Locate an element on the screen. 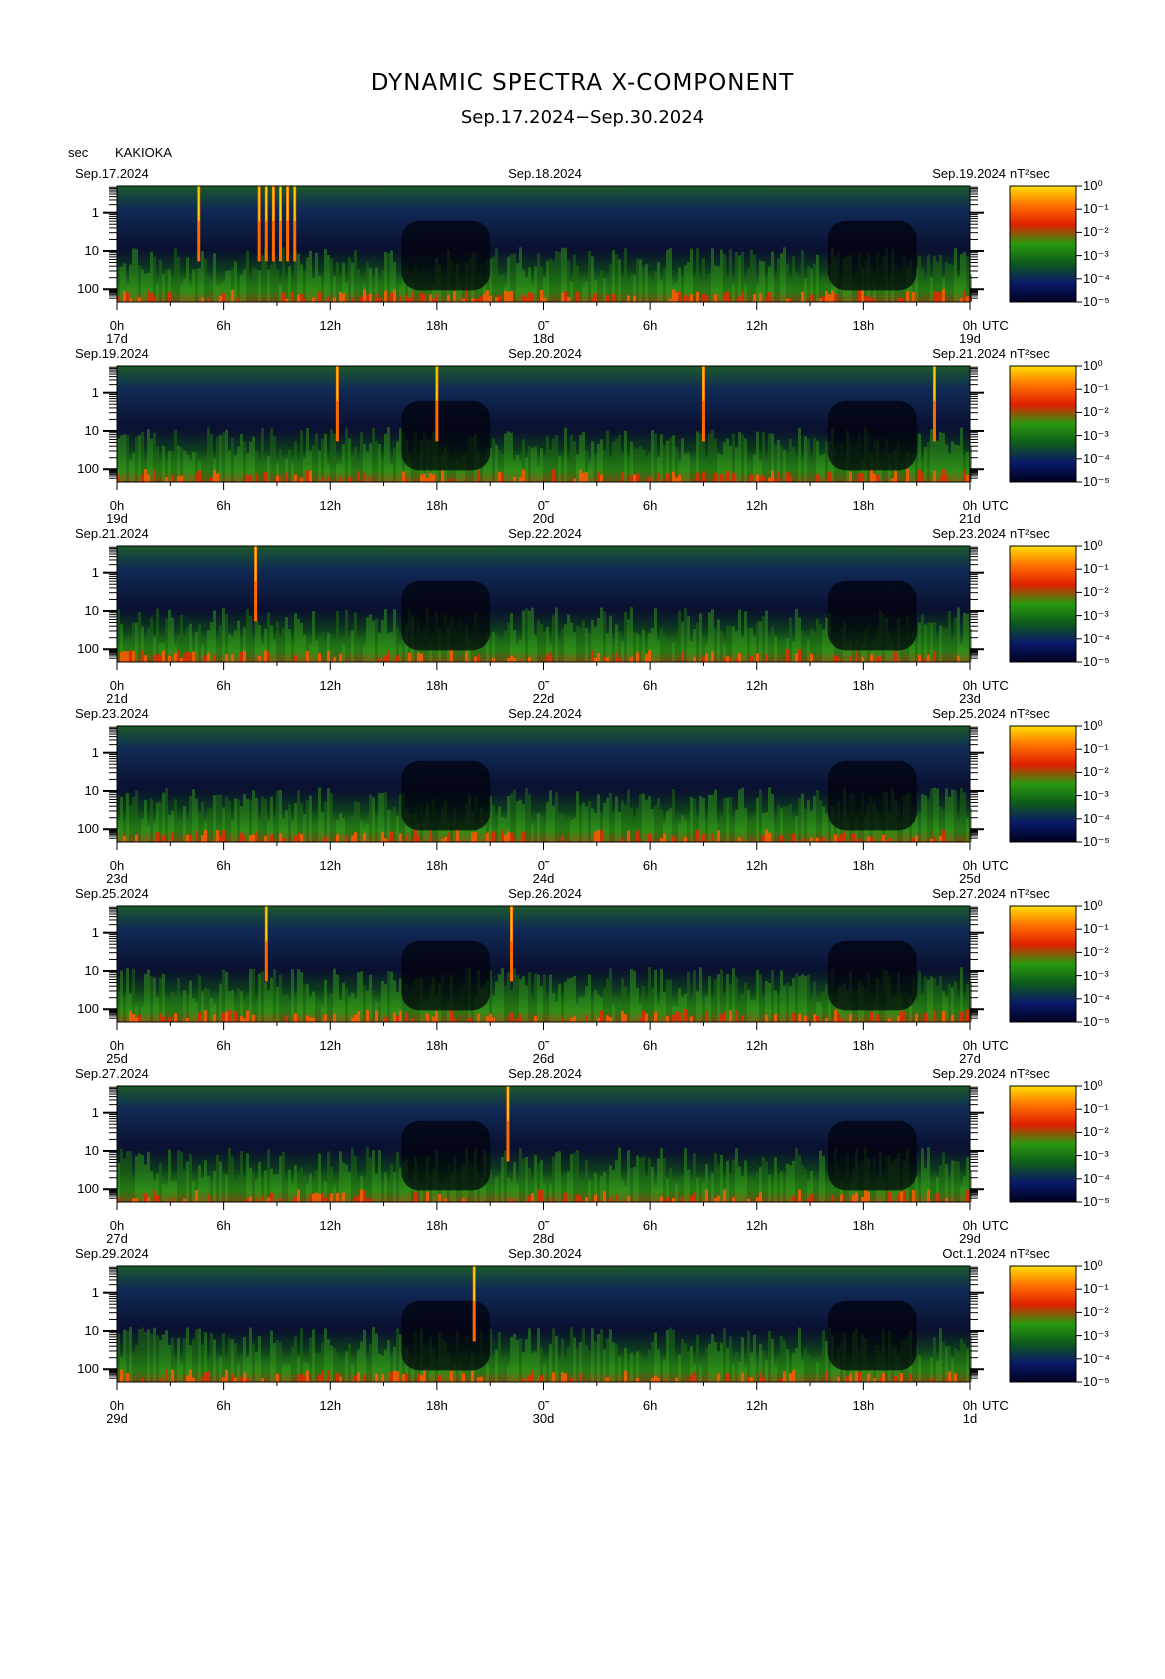 The height and width of the screenshot is (1679, 1165). panel-mid-date: Sep.22.2024 is located at coordinates (545, 533).